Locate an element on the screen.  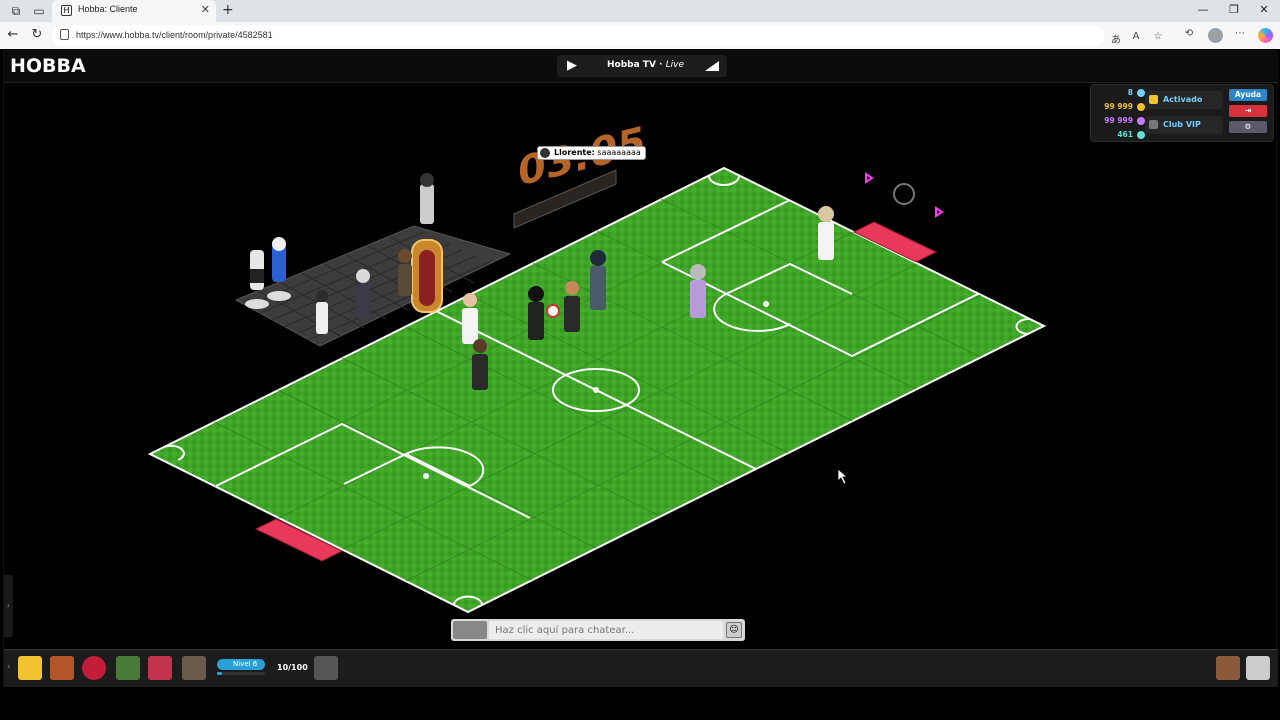
duckets-icon is located at coordinates (1141, 121).